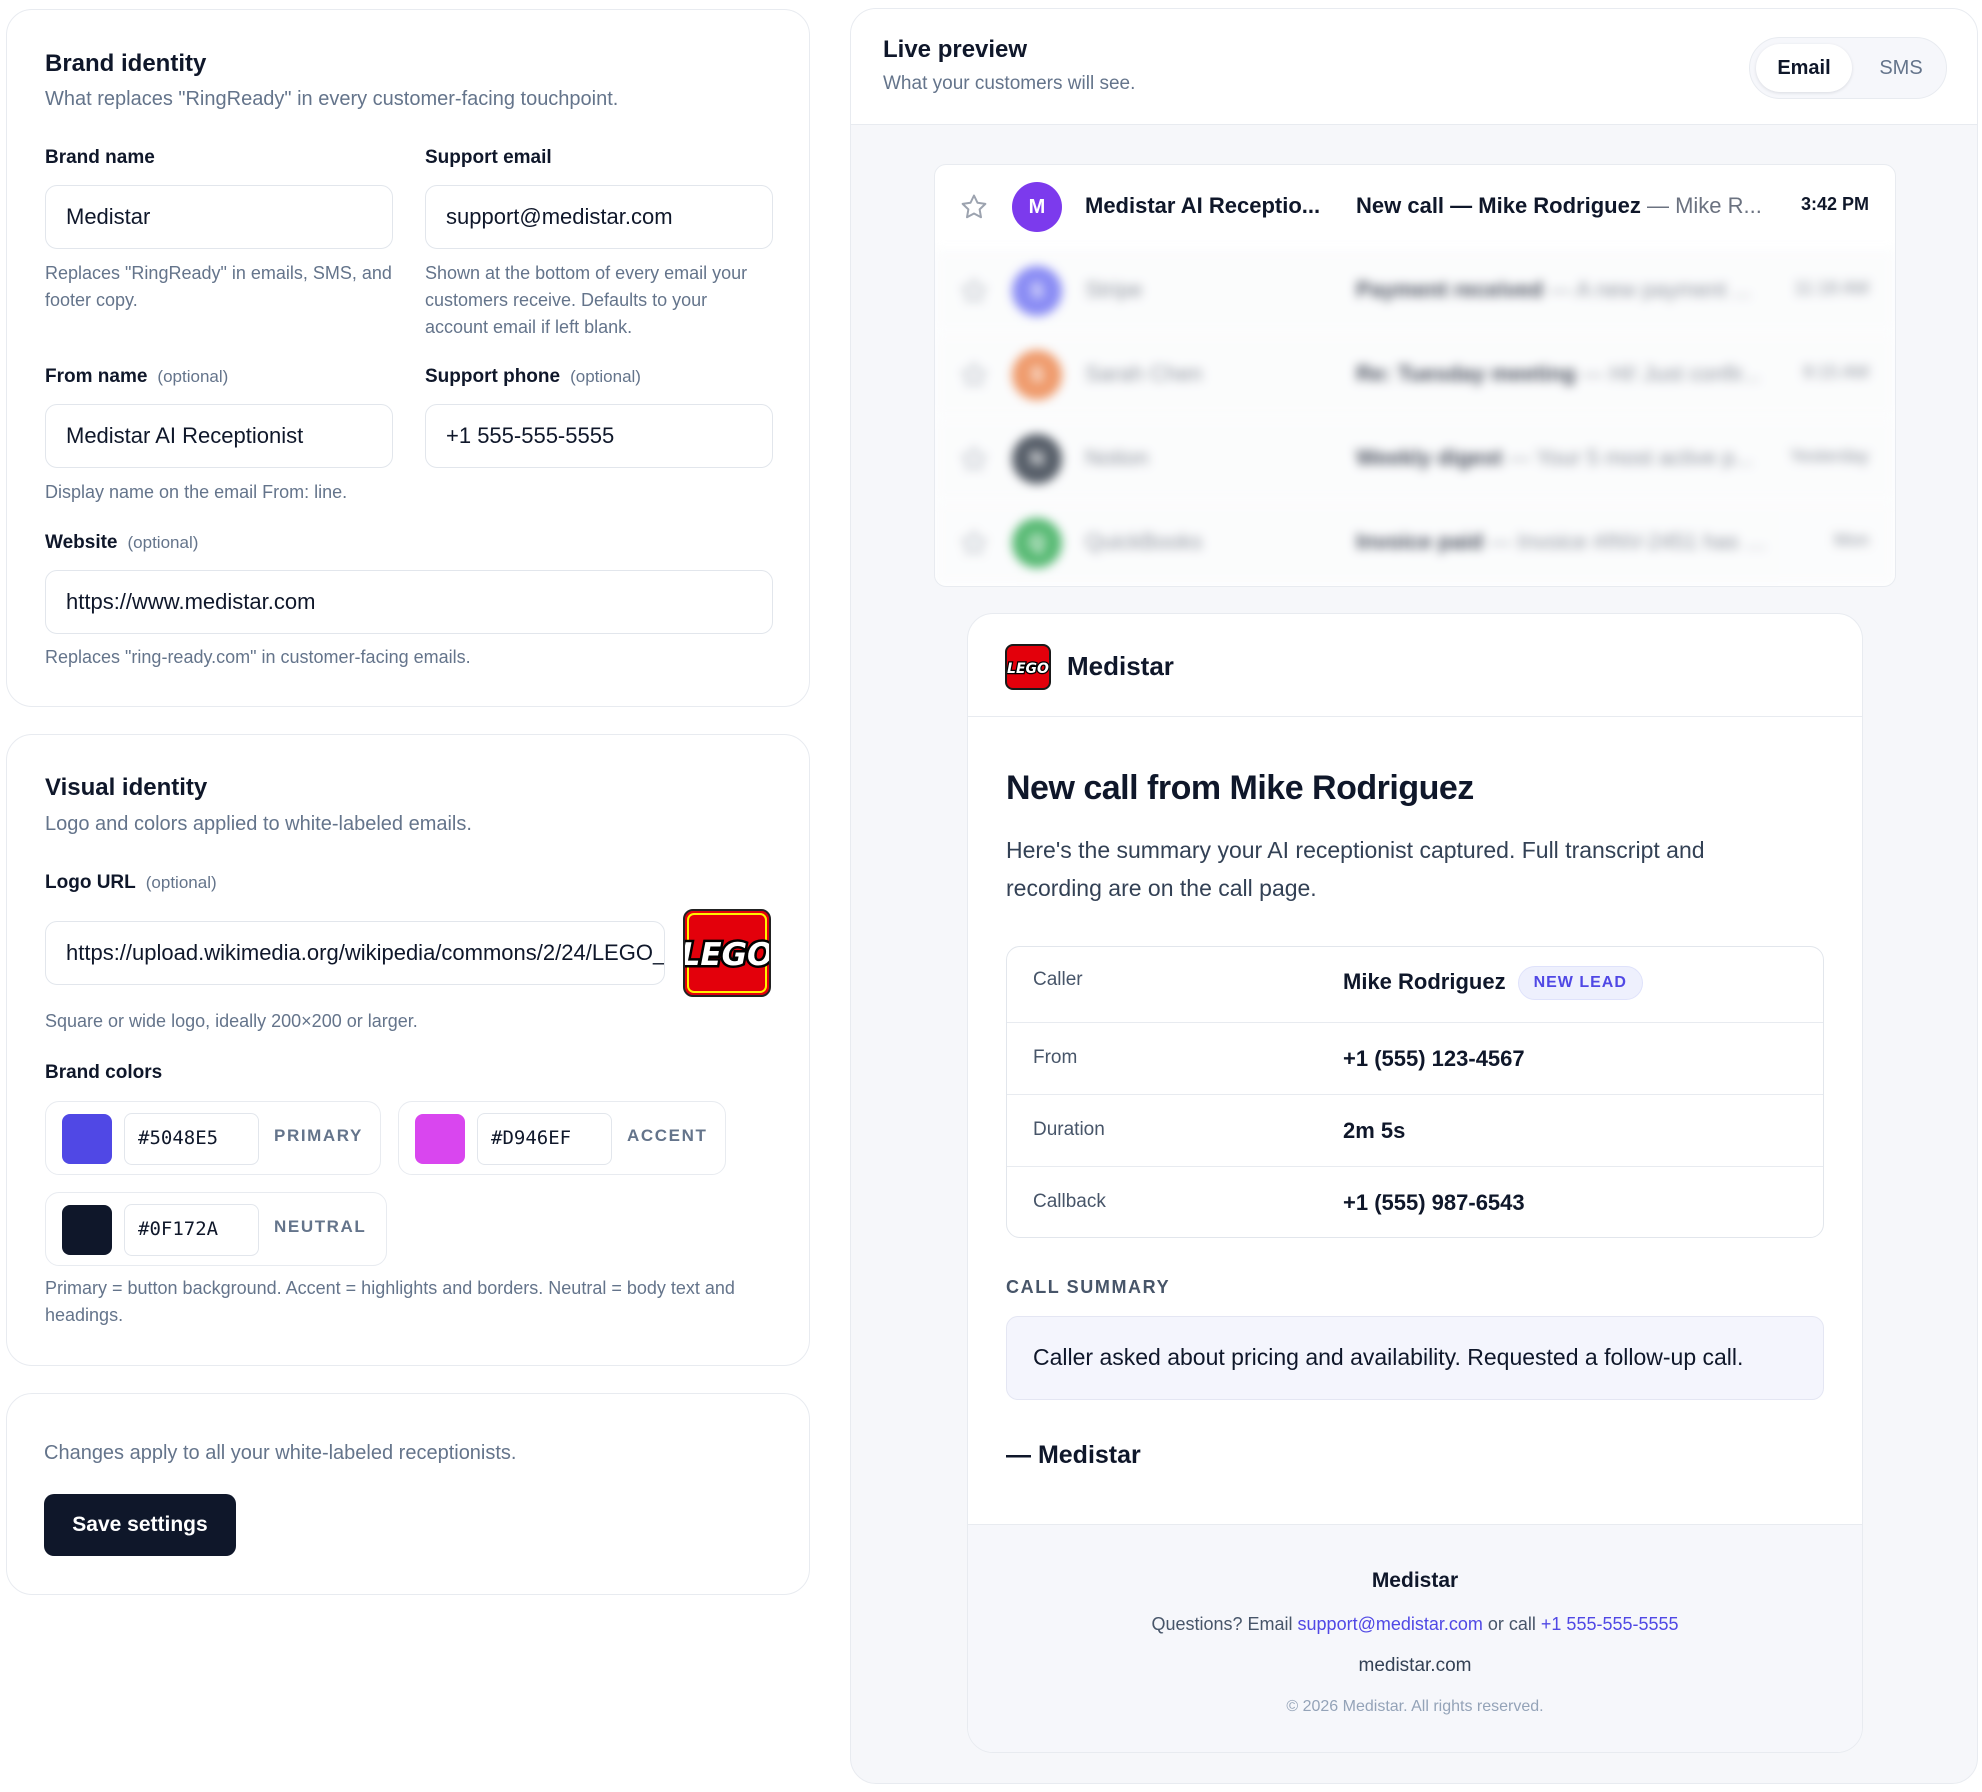  What do you see at coordinates (126, 63) in the screenshot?
I see `brand-identity-title: Brand identity` at bounding box center [126, 63].